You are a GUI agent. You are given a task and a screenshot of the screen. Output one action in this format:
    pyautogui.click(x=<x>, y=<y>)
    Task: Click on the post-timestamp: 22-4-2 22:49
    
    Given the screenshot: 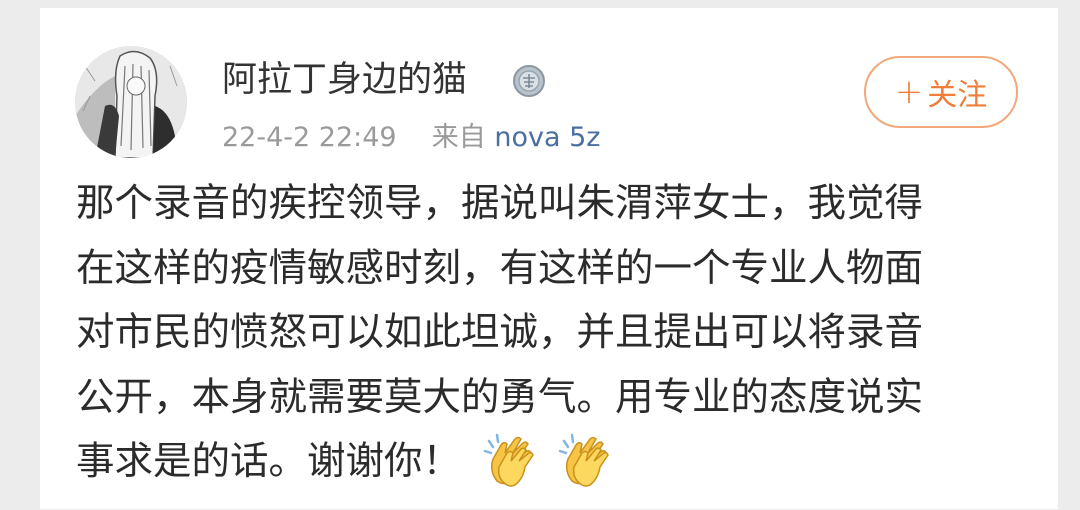 What is the action you would take?
    pyautogui.click(x=309, y=137)
    